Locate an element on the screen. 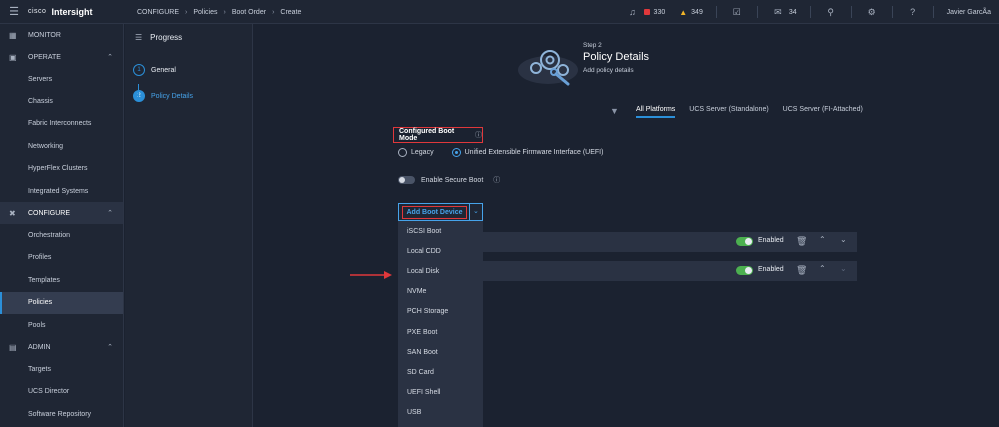 The image size is (999, 427). sidebar-section-admin: ▤ ADMIN ⌃ is located at coordinates (61, 347).